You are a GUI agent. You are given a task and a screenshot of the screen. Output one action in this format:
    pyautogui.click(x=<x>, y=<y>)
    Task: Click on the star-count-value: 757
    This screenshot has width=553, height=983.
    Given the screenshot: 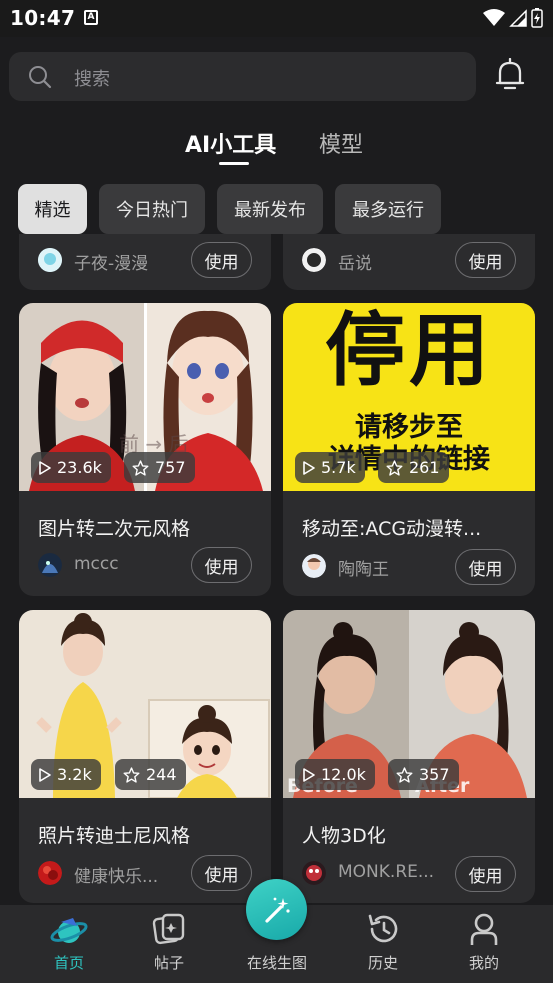 What is the action you would take?
    pyautogui.click(x=170, y=467)
    